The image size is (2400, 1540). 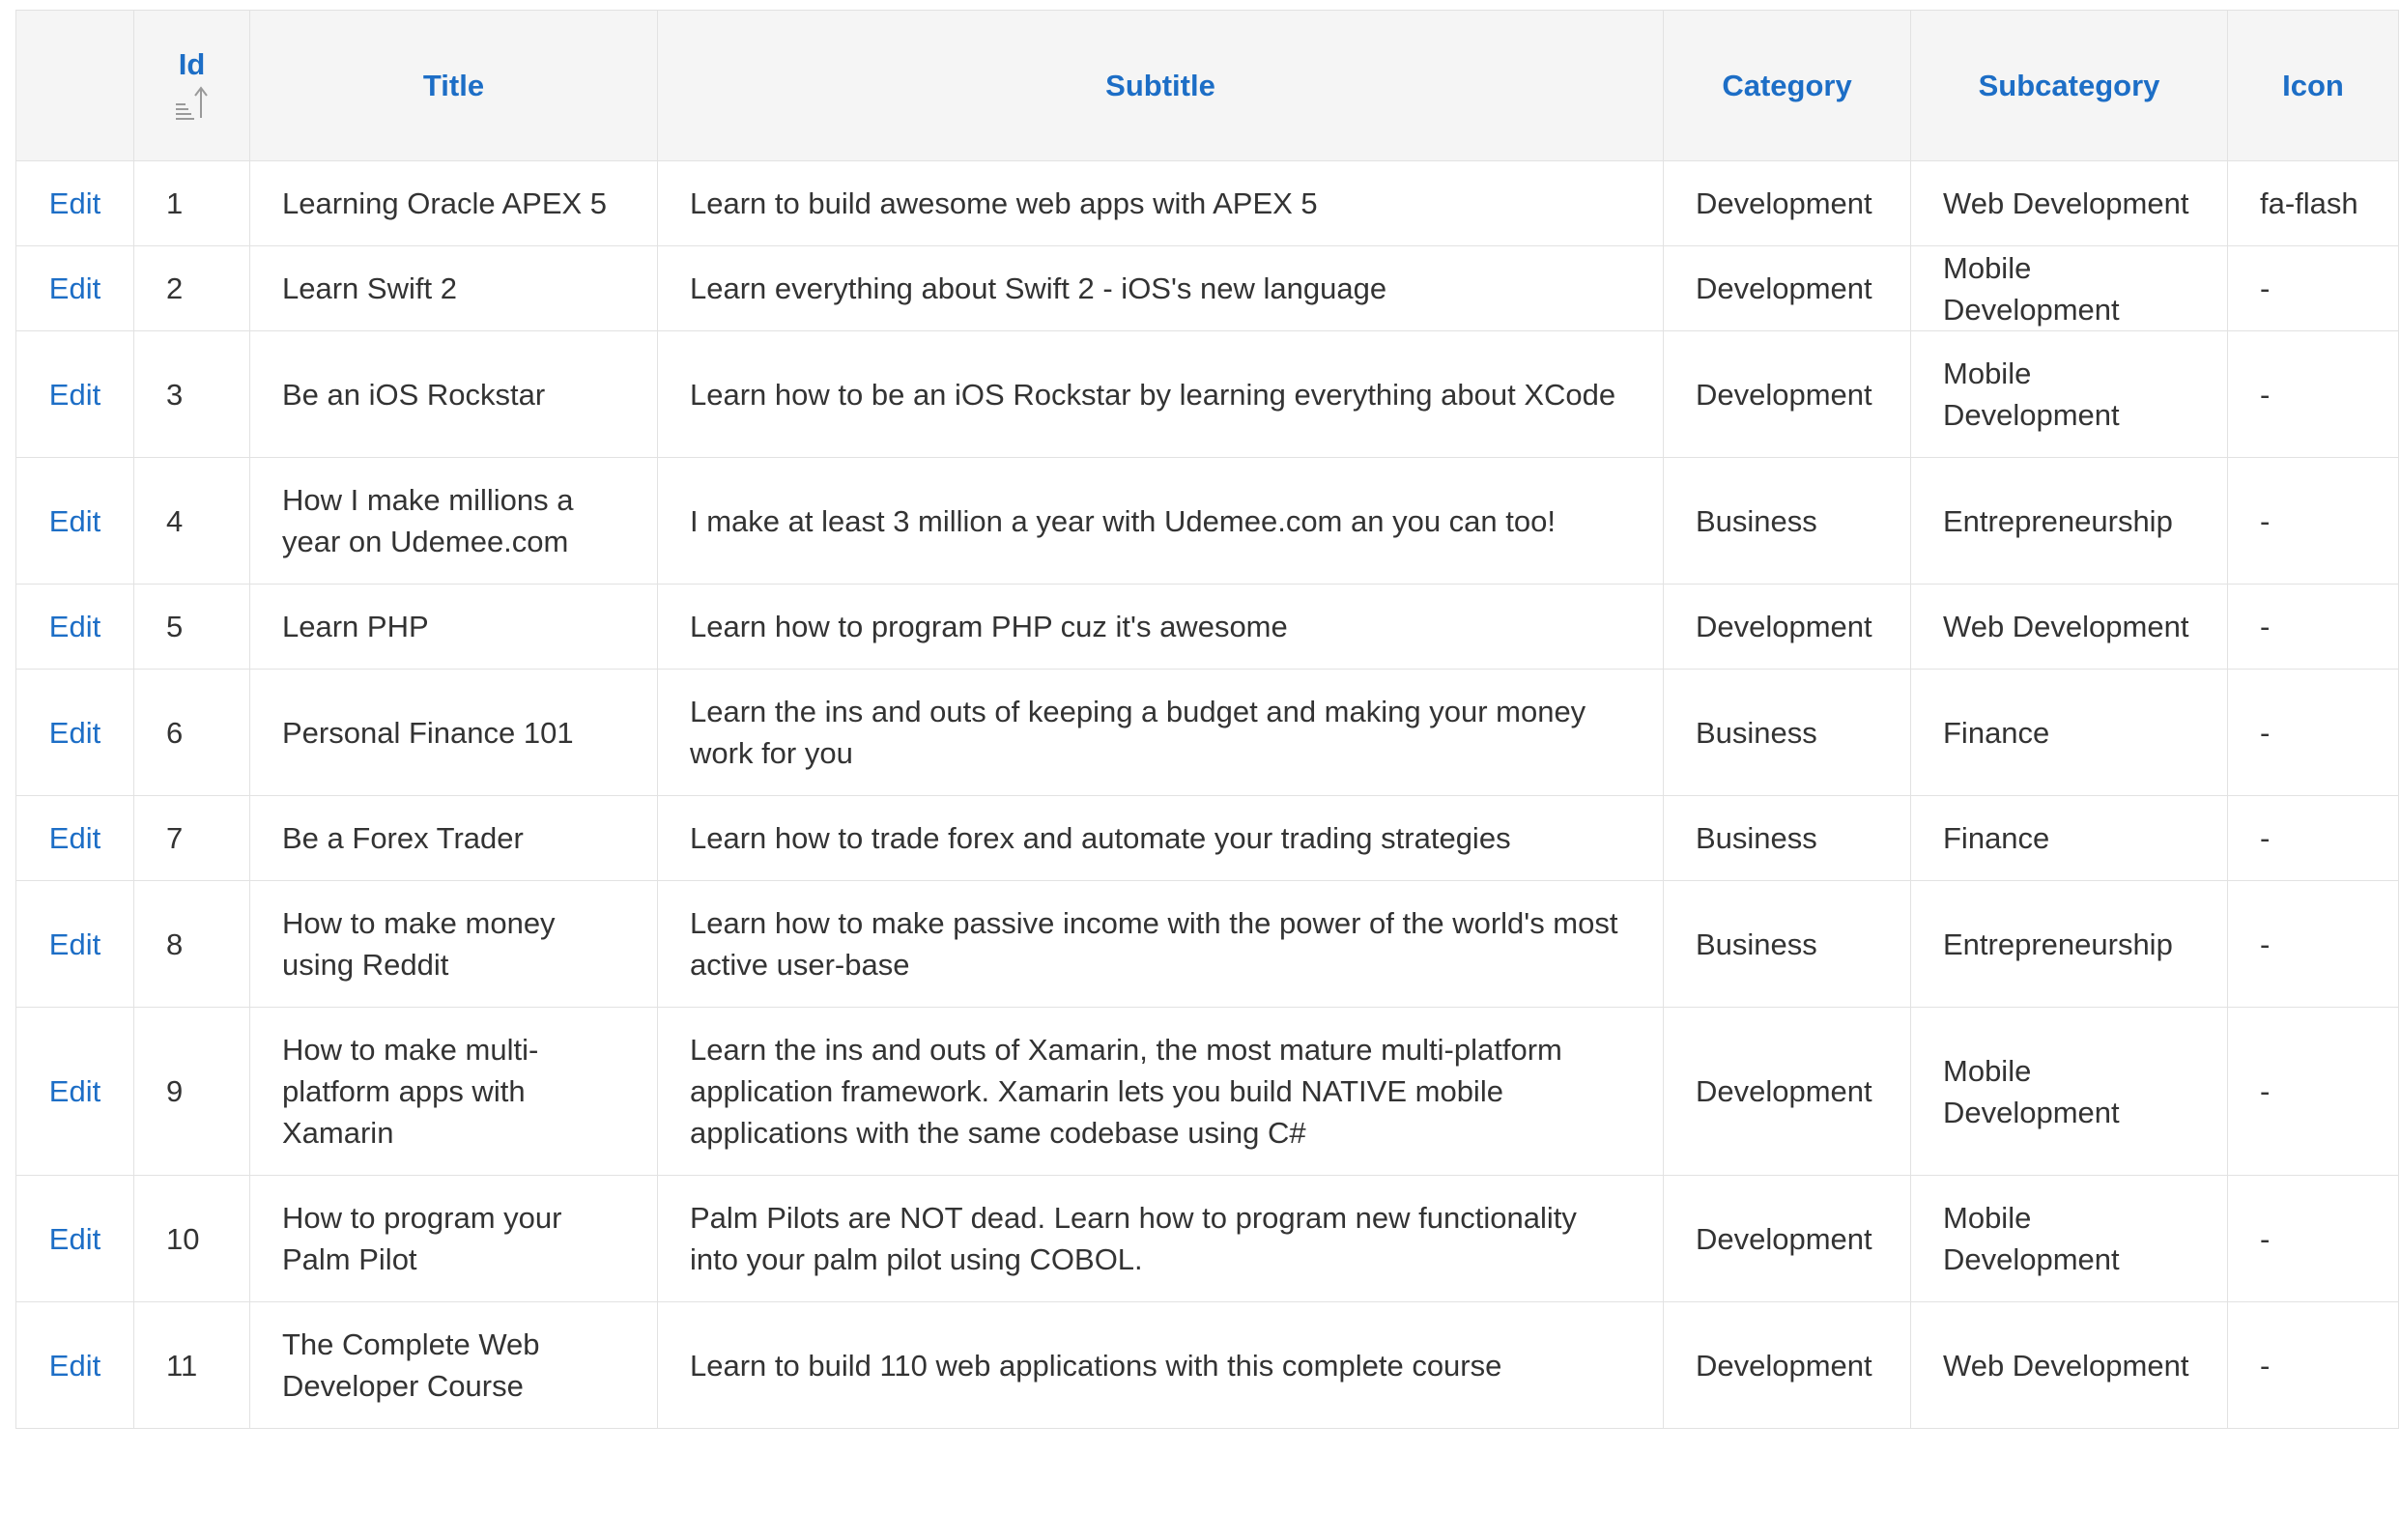 I want to click on column-header-edit, so click(x=74, y=85).